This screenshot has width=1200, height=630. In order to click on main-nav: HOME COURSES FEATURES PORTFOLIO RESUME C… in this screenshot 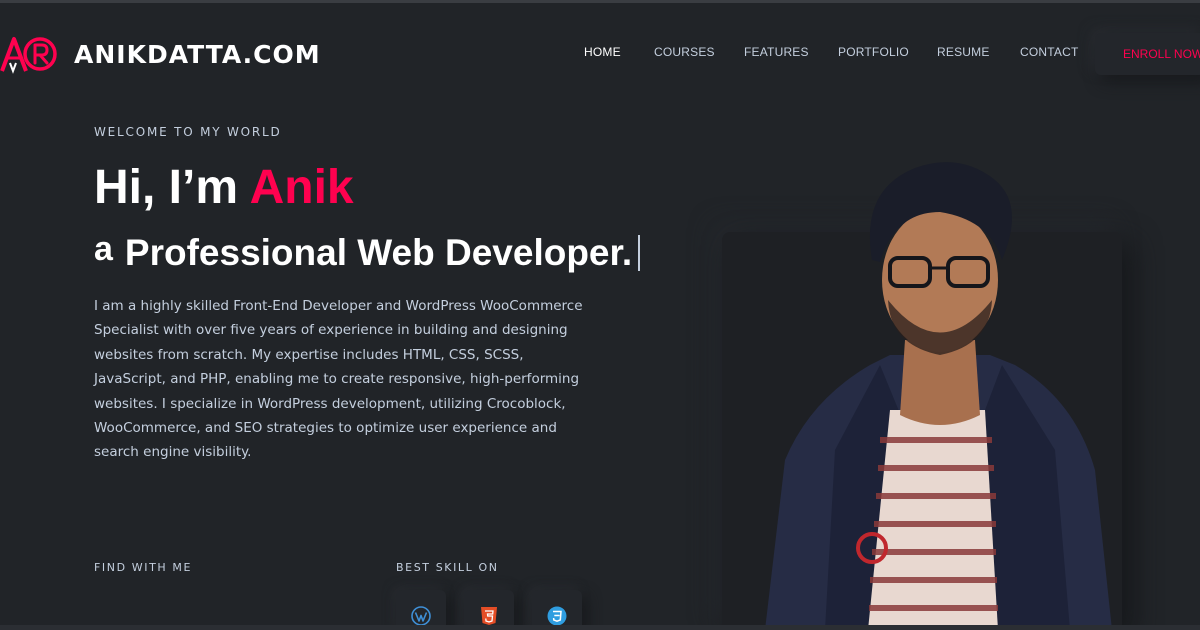, I will do `click(600, 55)`.